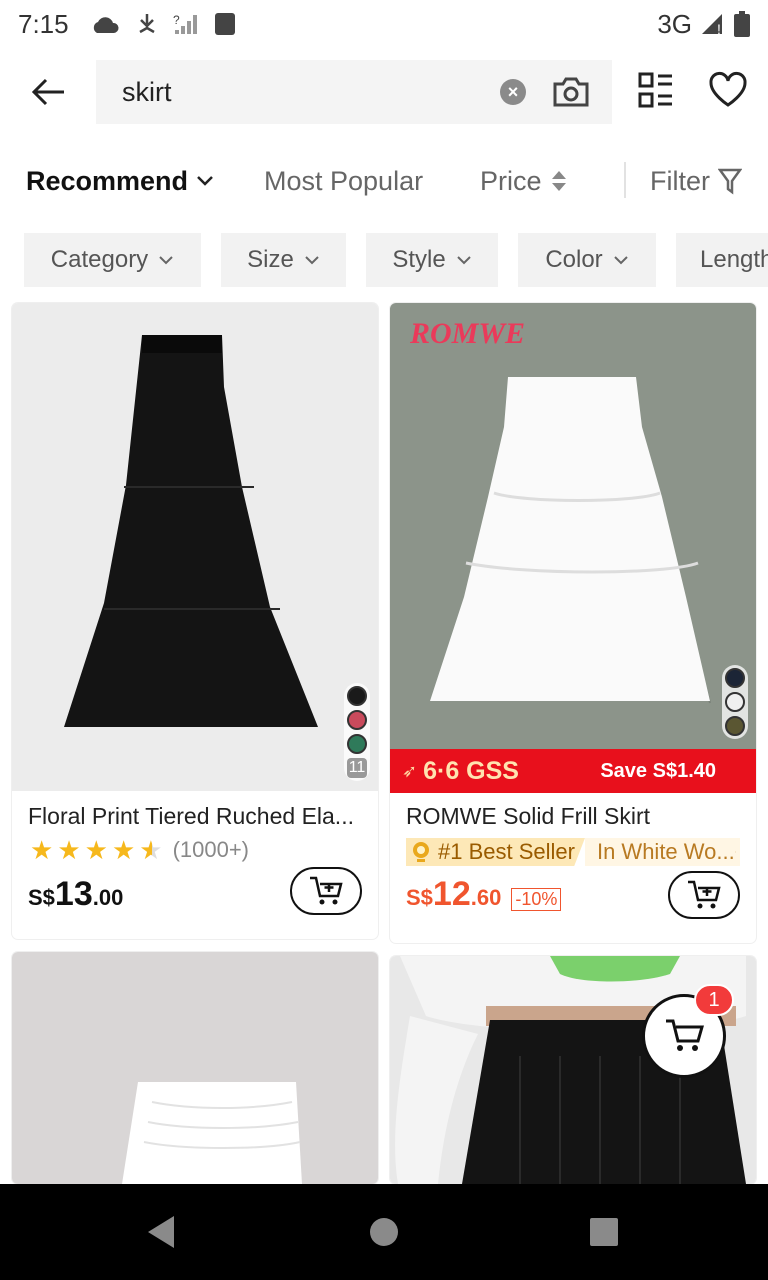 The height and width of the screenshot is (1280, 768). I want to click on system-nav-bar, so click(384, 1232).